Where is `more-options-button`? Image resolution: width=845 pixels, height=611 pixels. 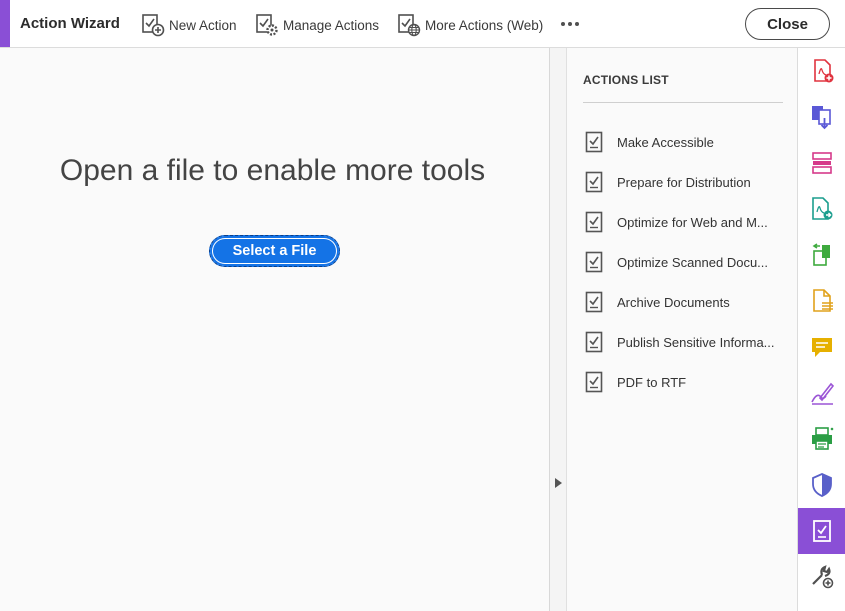 more-options-button is located at coordinates (570, 24).